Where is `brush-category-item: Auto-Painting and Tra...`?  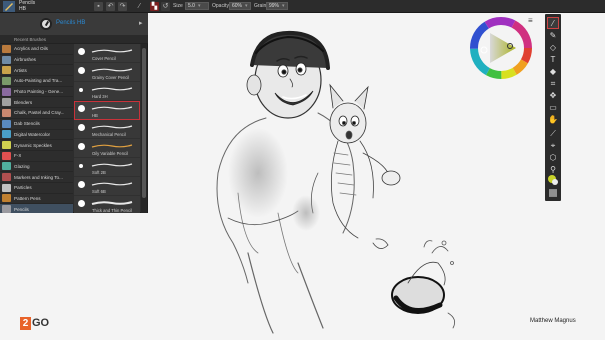 brush-category-item: Auto-Painting and Tra... is located at coordinates (36, 81).